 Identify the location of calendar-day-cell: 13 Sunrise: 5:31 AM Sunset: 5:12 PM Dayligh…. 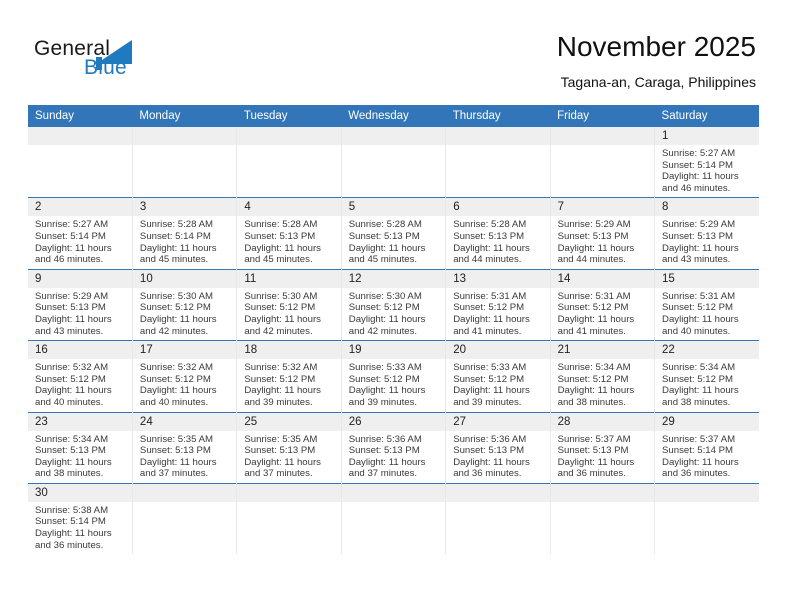
(498, 304).